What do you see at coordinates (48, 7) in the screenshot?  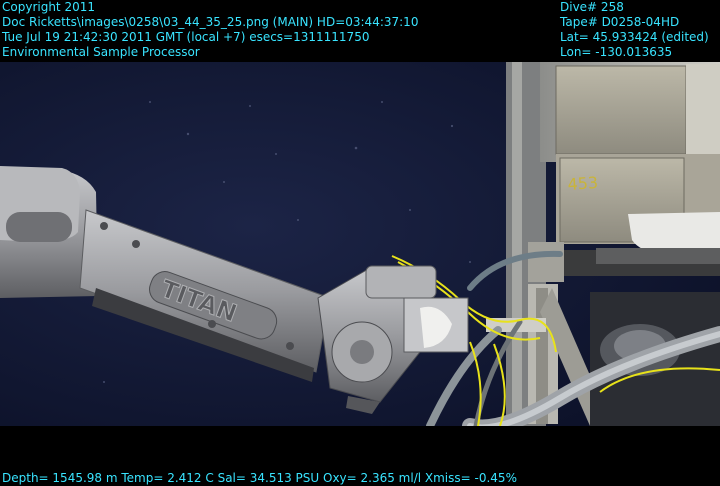 I see `copyright-text: Copyright 2011` at bounding box center [48, 7].